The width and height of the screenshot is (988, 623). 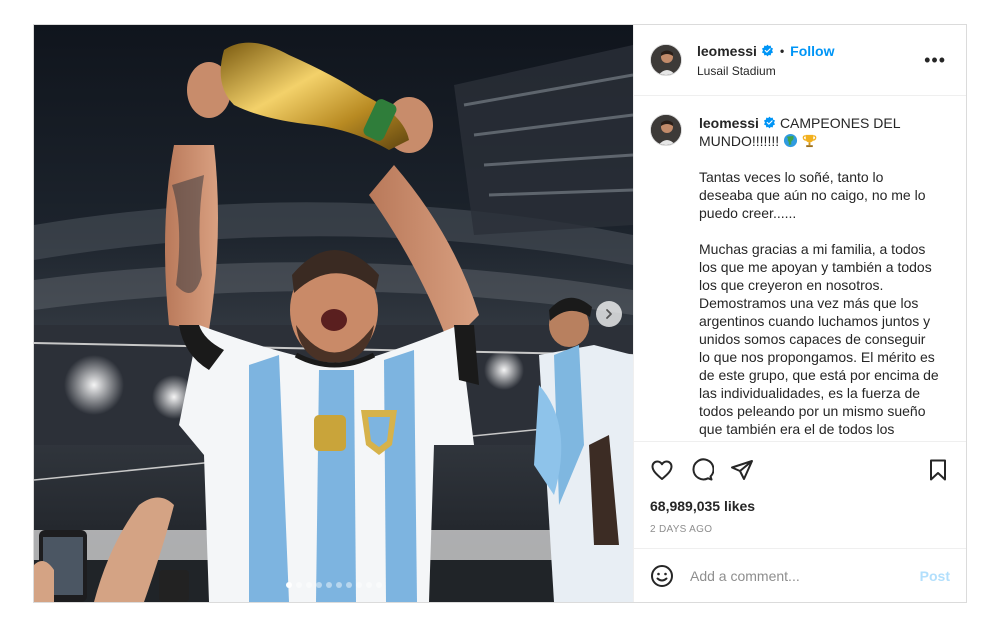 I want to click on follow-button: Follow, so click(x=812, y=51).